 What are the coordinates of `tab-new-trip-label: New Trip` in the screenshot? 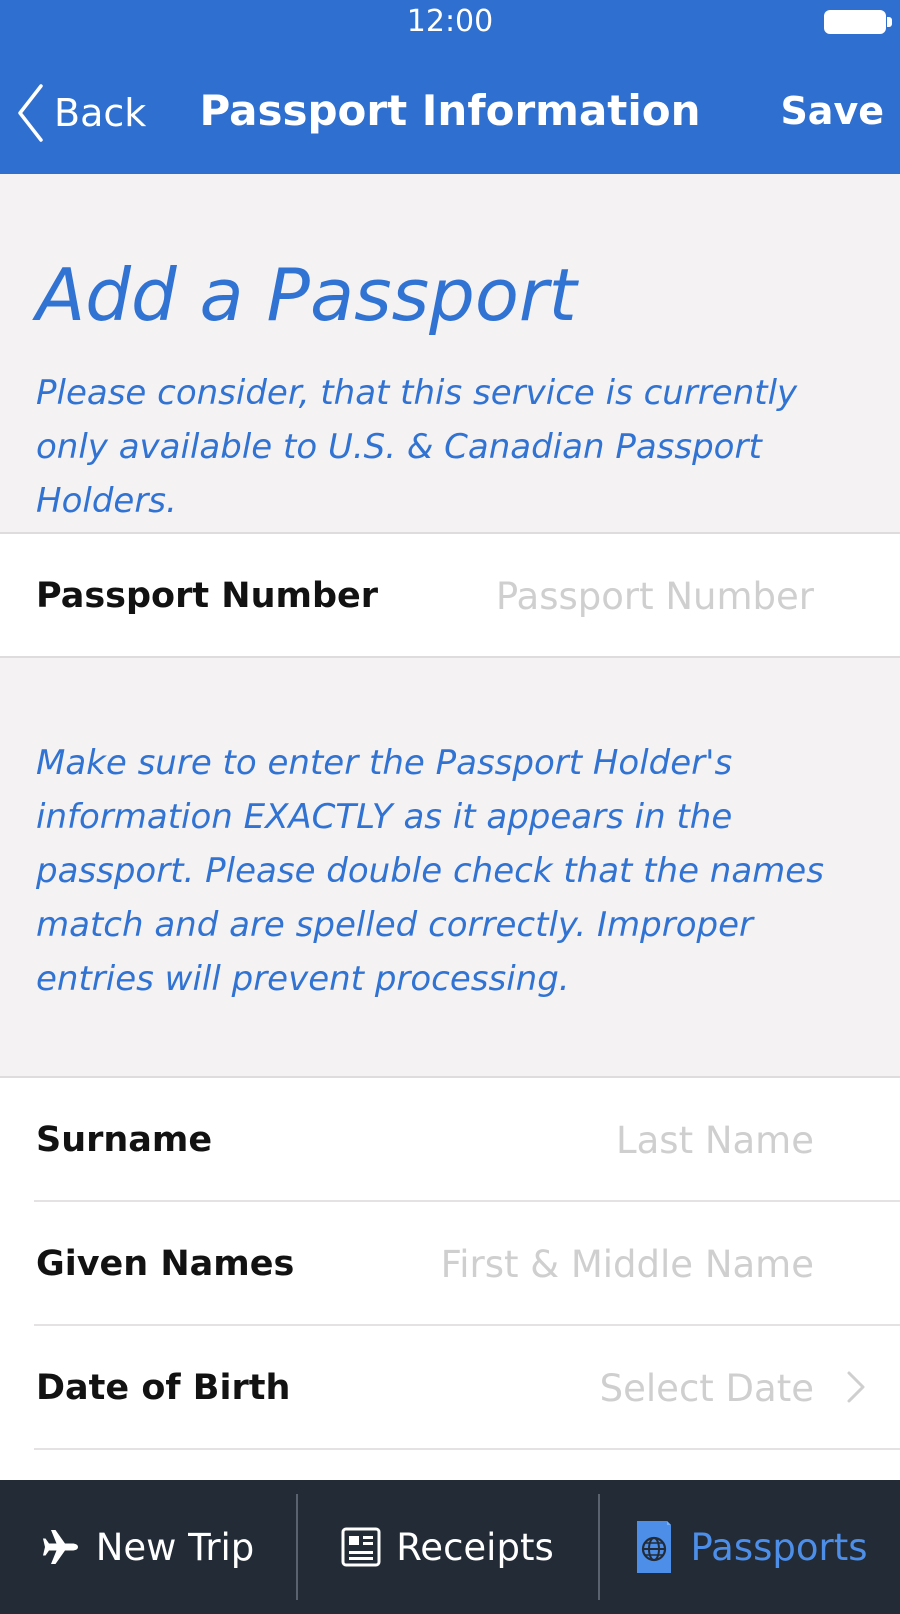 It's located at (175, 1547).